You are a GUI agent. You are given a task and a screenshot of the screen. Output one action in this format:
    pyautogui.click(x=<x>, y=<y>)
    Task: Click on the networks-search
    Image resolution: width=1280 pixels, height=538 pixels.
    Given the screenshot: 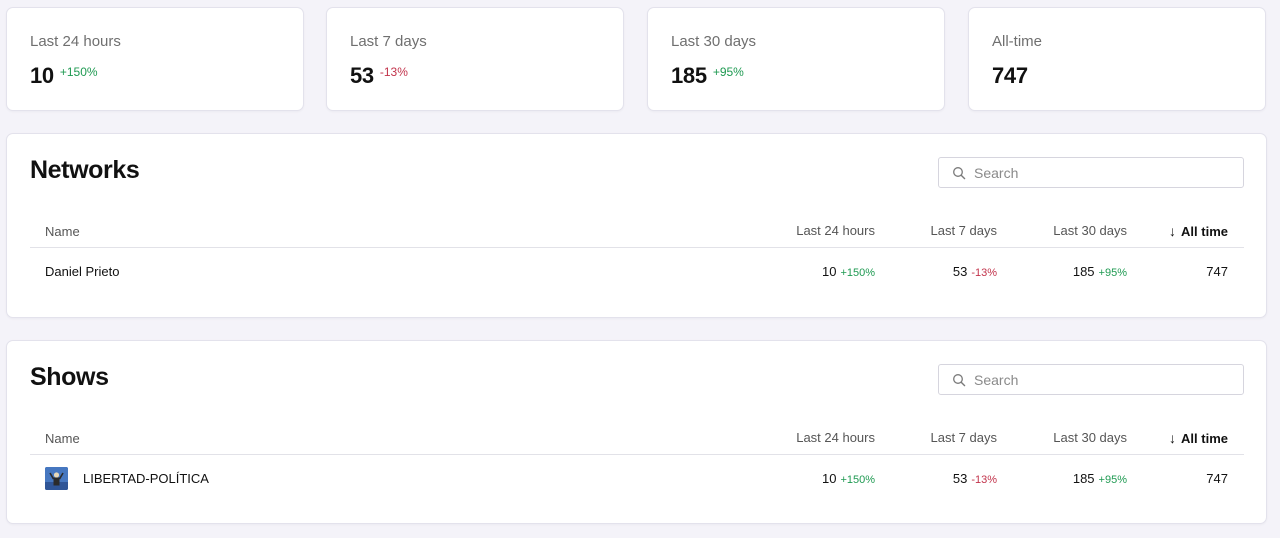 What is the action you would take?
    pyautogui.click(x=1091, y=172)
    